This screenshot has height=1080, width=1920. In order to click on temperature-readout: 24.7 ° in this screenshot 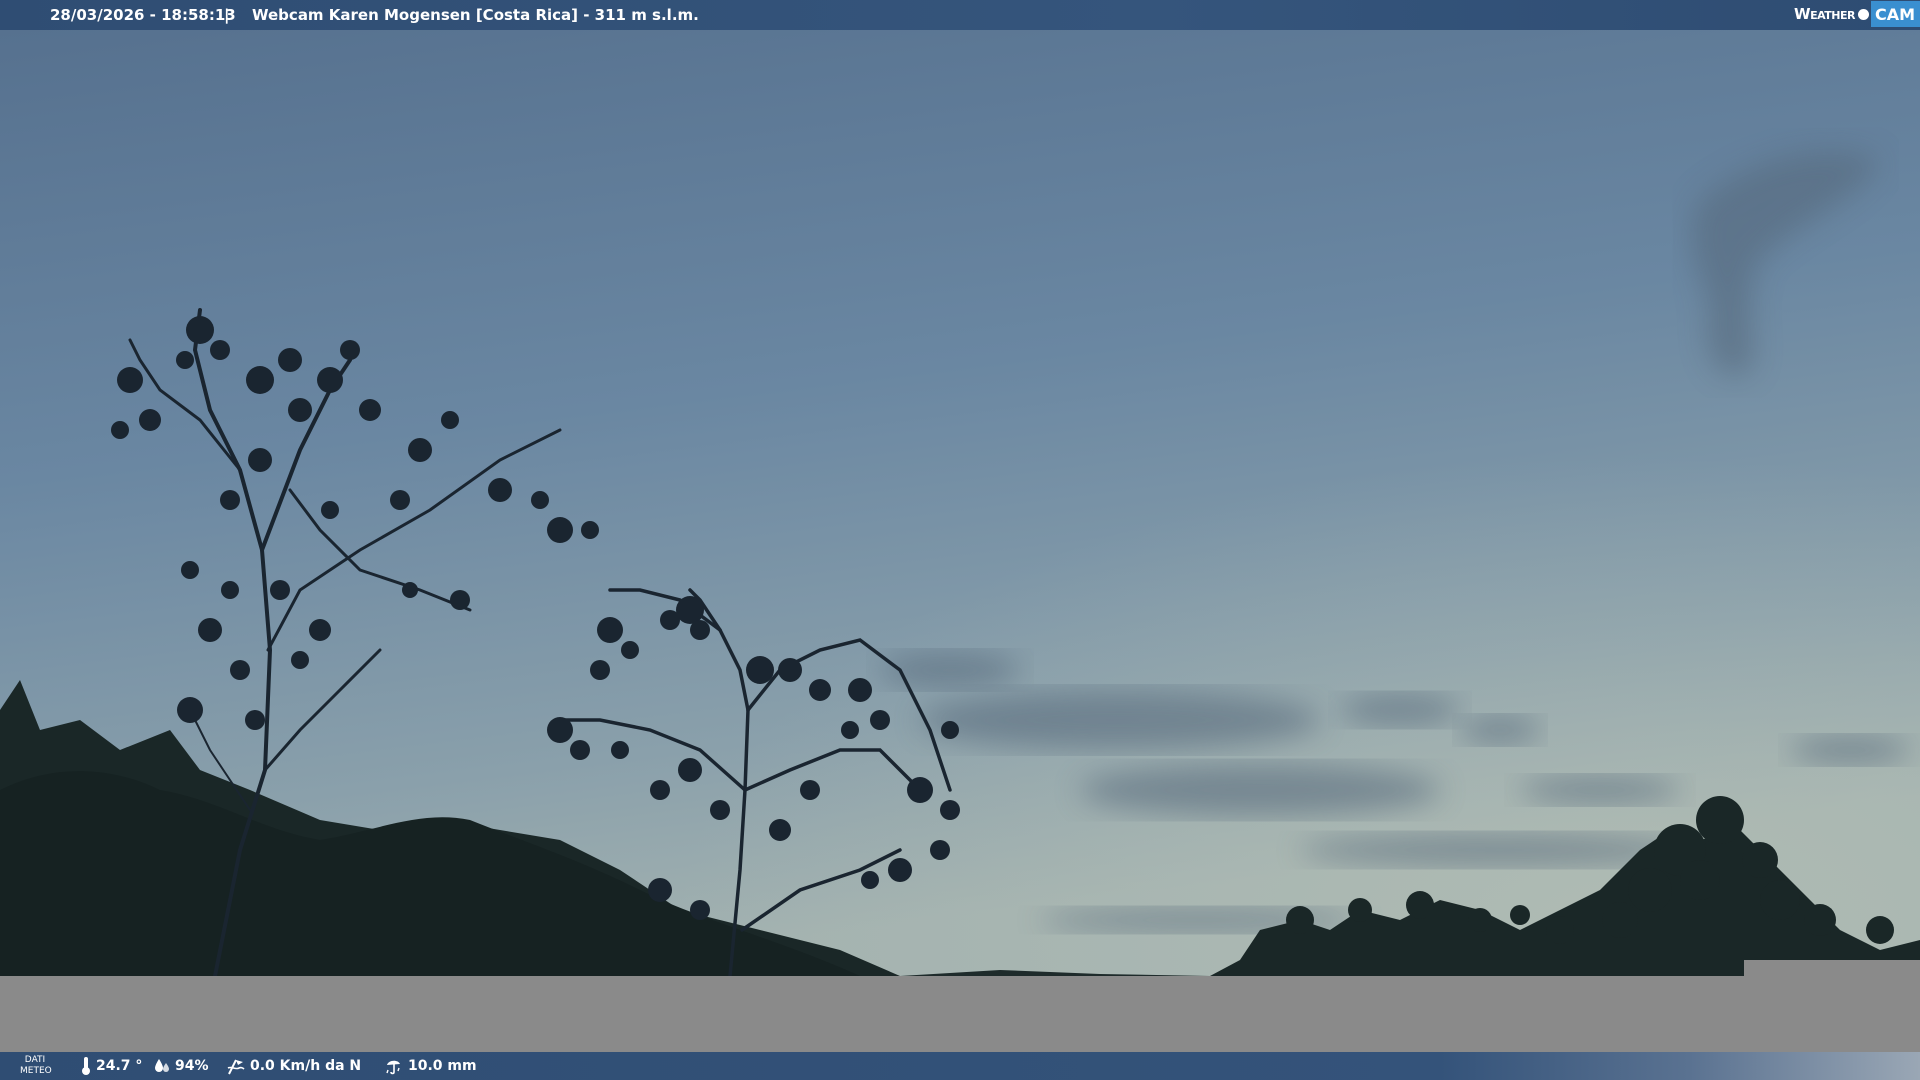, I will do `click(111, 1066)`.